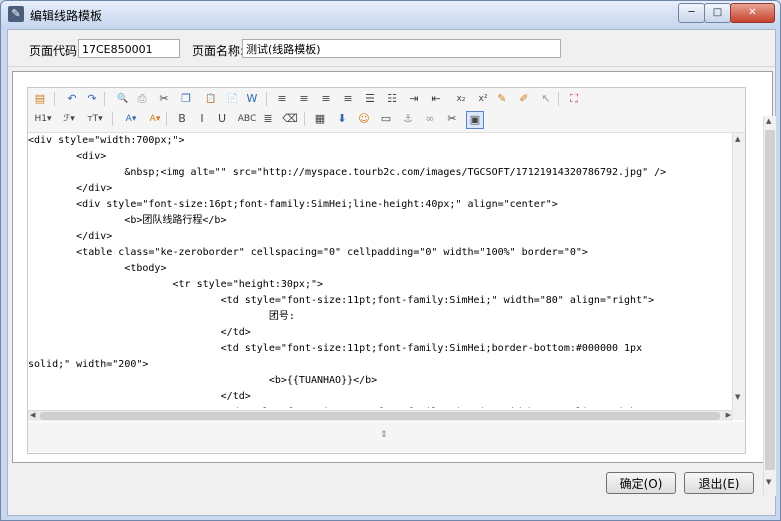  Describe the element at coordinates (186, 99) in the screenshot. I see `copy-icon: ❐` at that location.